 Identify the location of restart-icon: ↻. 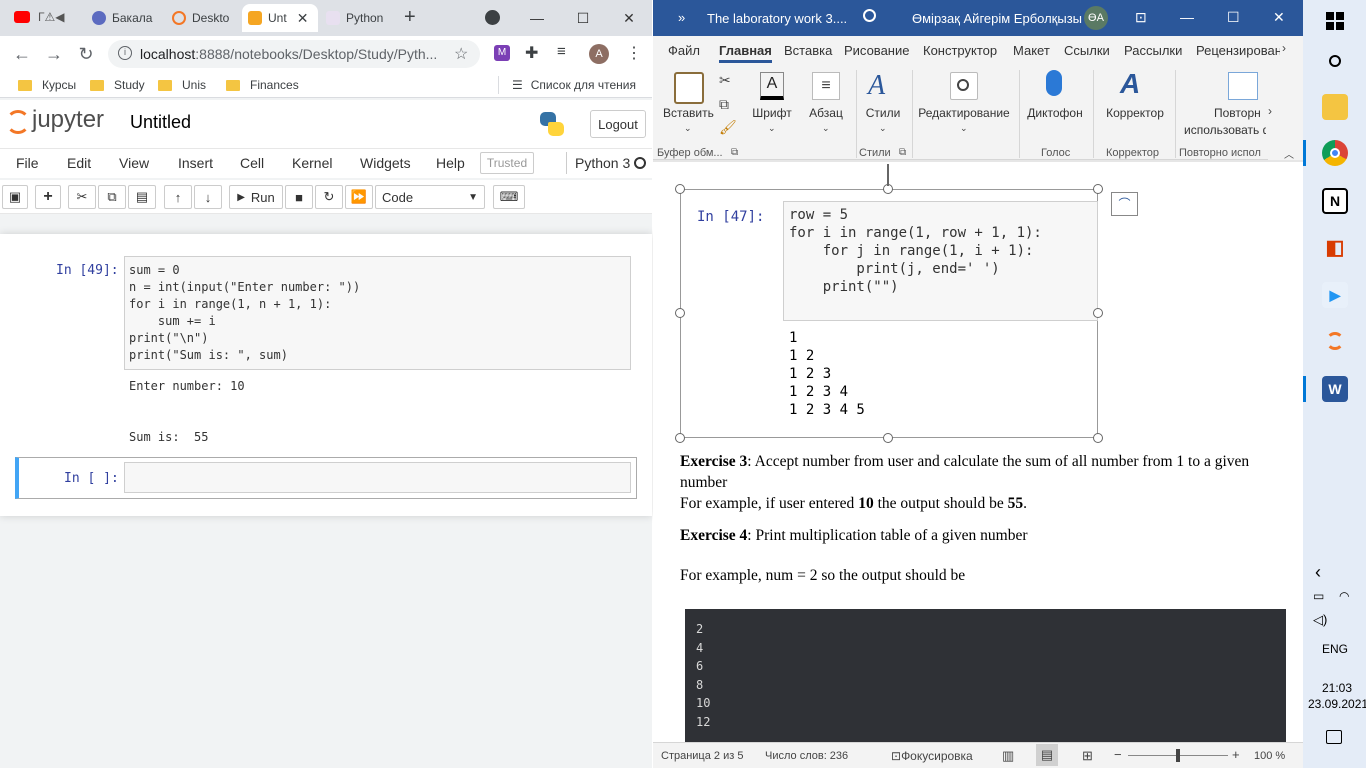
(329, 197).